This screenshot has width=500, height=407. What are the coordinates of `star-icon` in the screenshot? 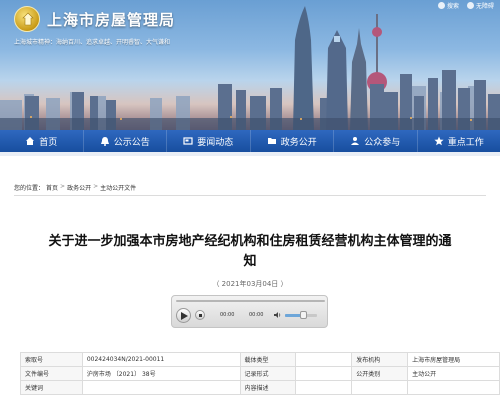 It's located at (439, 141).